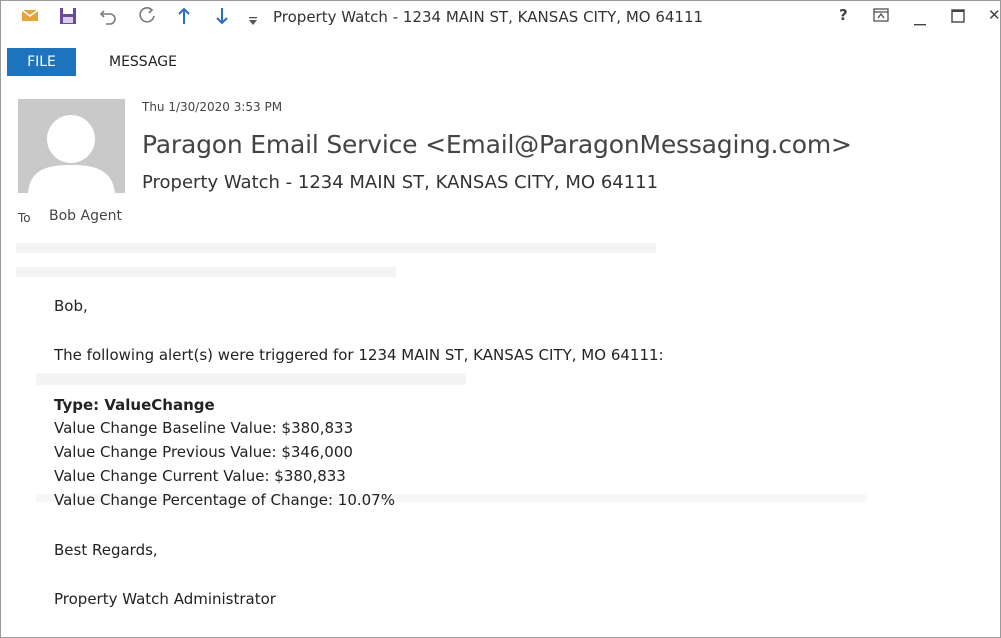 Image resolution: width=1001 pixels, height=638 pixels. Describe the element at coordinates (165, 599) in the screenshot. I see `signature: Property Watch Administrator` at that location.